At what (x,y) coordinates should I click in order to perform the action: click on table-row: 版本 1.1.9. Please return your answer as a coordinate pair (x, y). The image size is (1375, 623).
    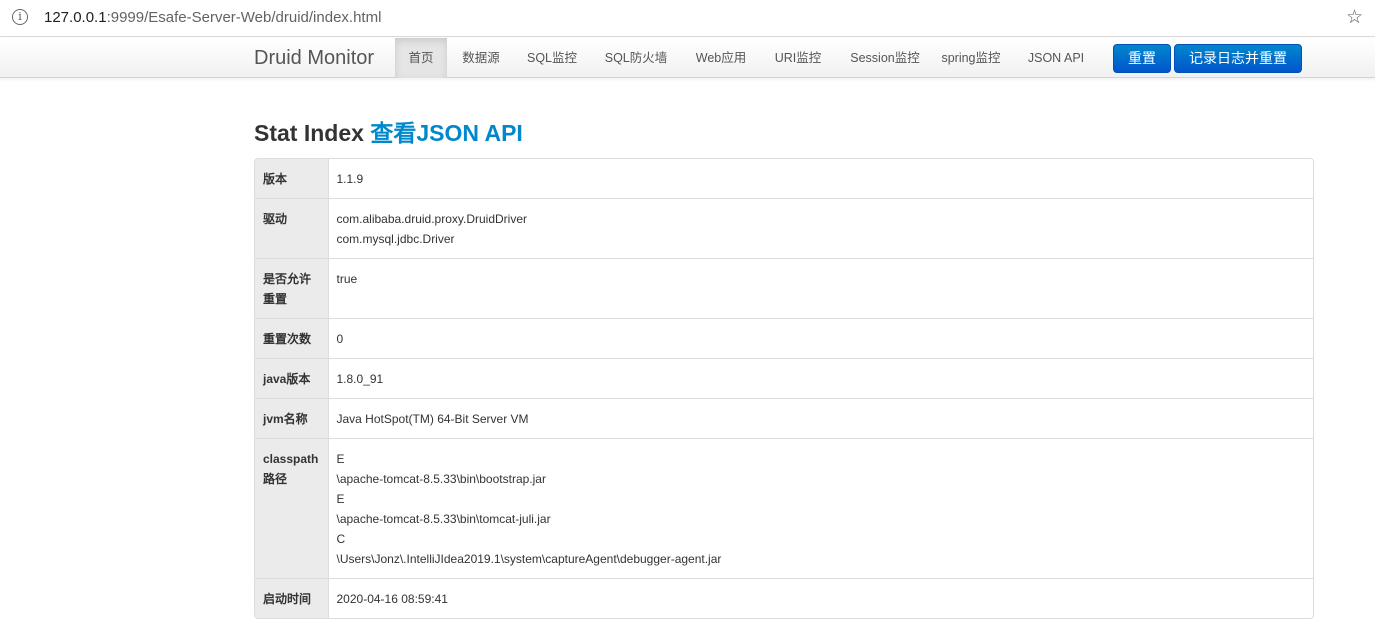
    Looking at the image, I should click on (784, 179).